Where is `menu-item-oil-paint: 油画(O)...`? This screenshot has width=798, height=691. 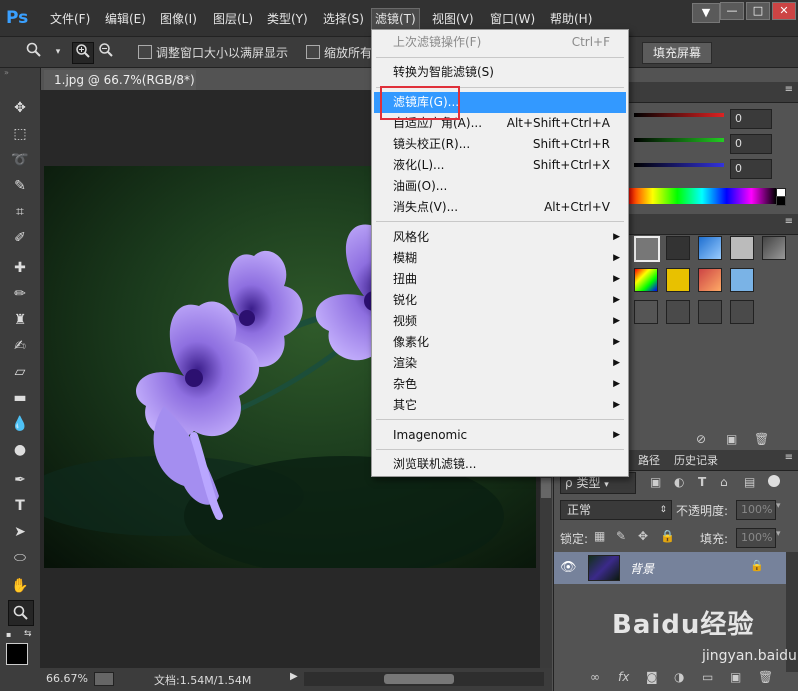
menu-item-oil-paint: 油画(O)... is located at coordinates (500, 186).